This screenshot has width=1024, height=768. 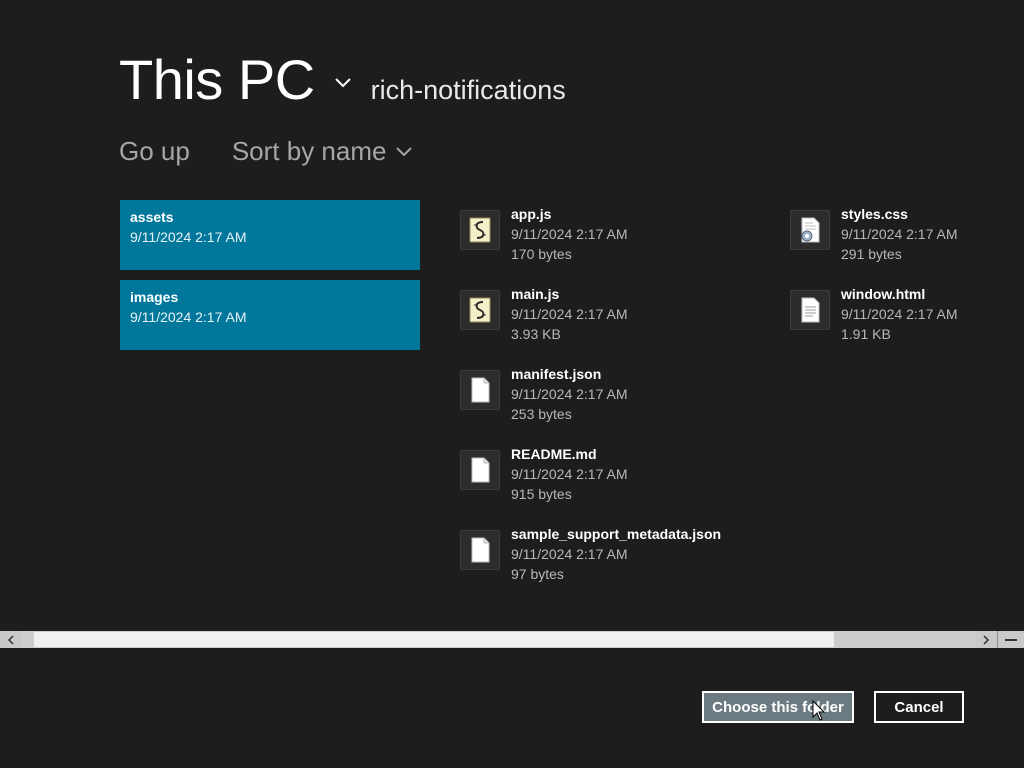 I want to click on folder-tile-assets: assets 9/11/2024 2:17 AM, so click(x=270, y=235).